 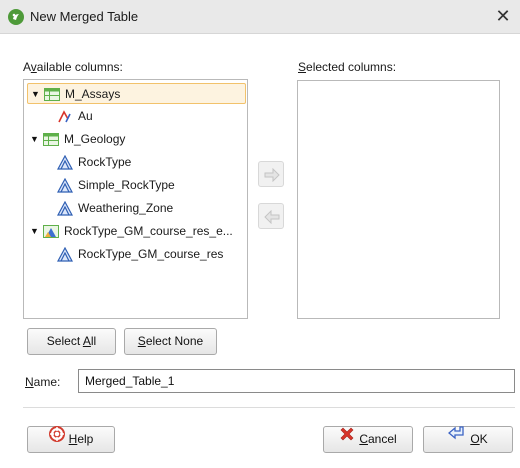 What do you see at coordinates (136, 116) in the screenshot?
I see `tree-item-au: Au` at bounding box center [136, 116].